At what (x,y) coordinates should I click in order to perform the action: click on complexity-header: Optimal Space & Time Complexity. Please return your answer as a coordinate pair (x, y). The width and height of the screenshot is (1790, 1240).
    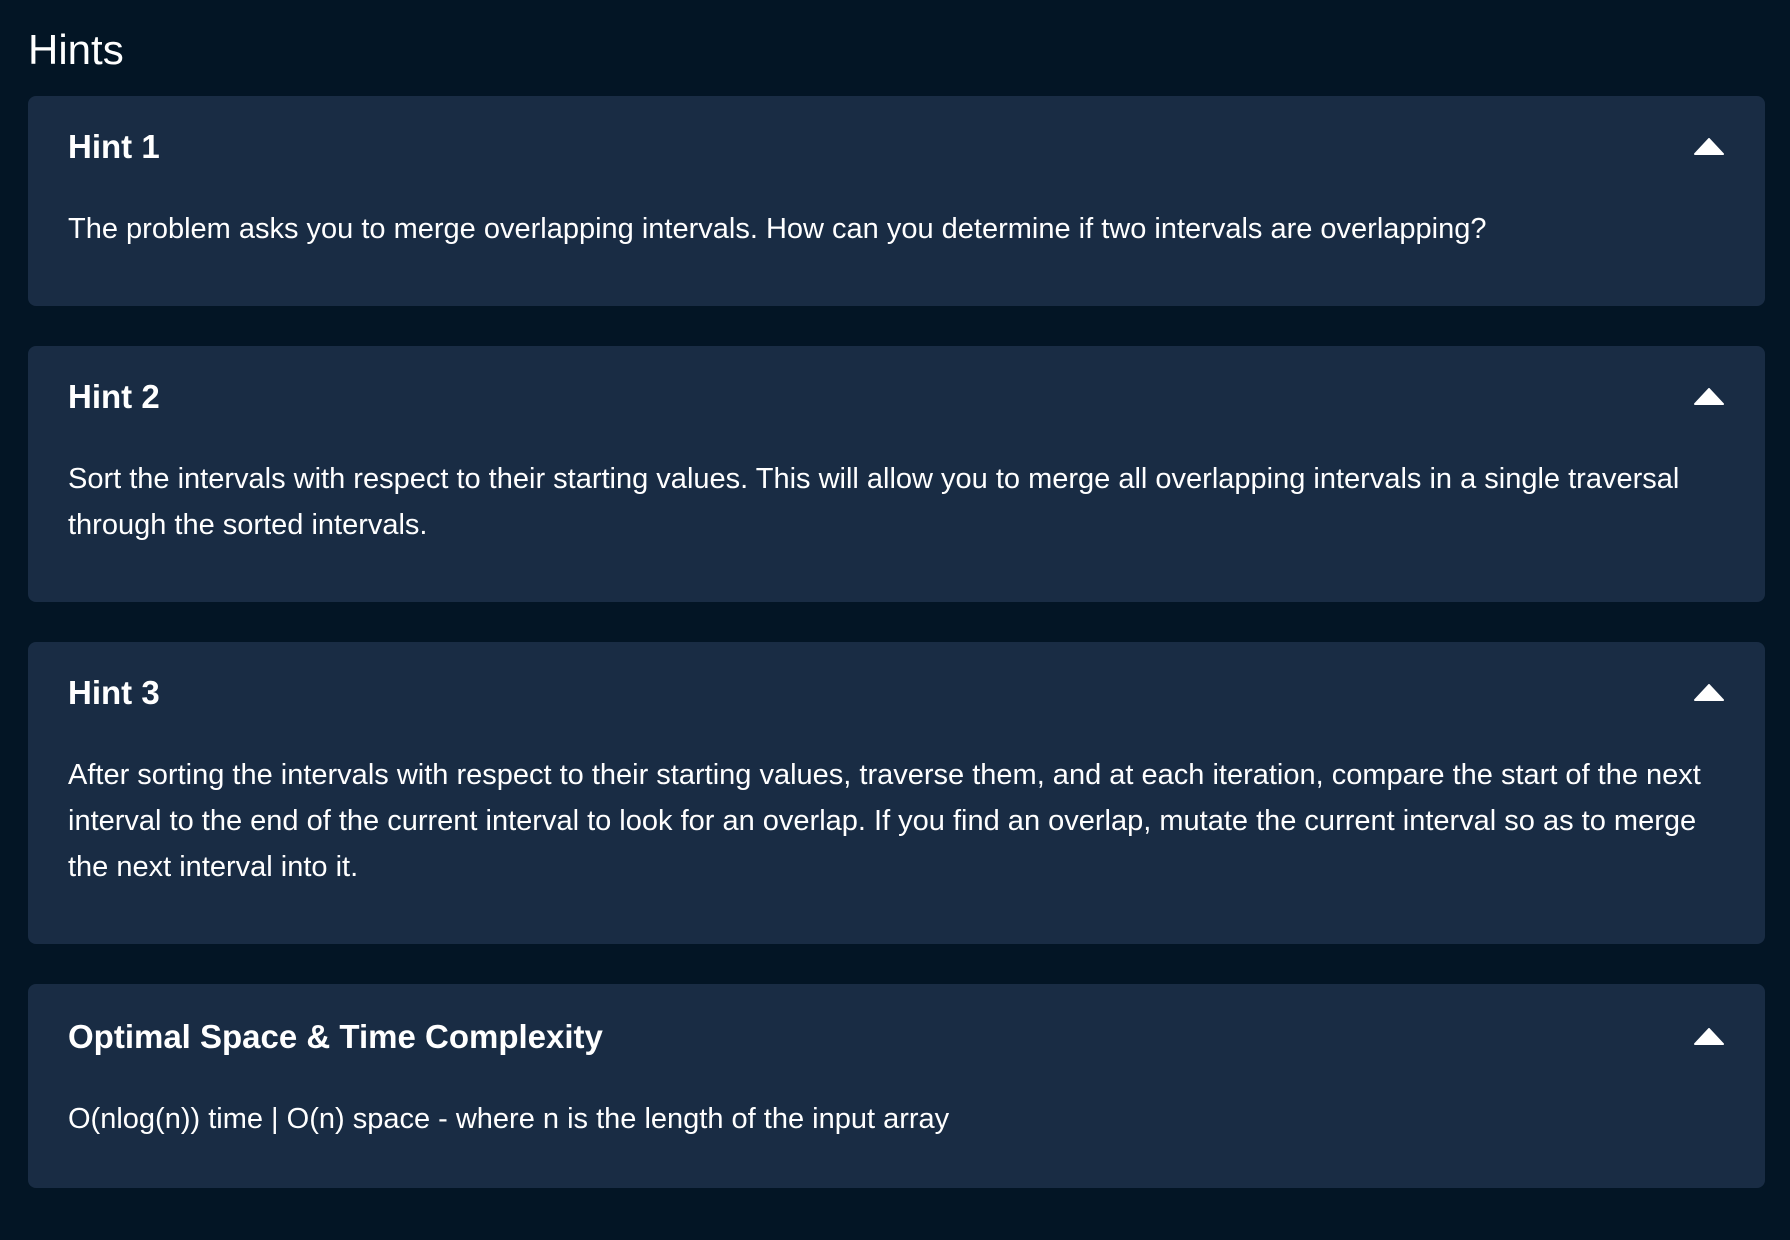
    Looking at the image, I should click on (896, 1037).